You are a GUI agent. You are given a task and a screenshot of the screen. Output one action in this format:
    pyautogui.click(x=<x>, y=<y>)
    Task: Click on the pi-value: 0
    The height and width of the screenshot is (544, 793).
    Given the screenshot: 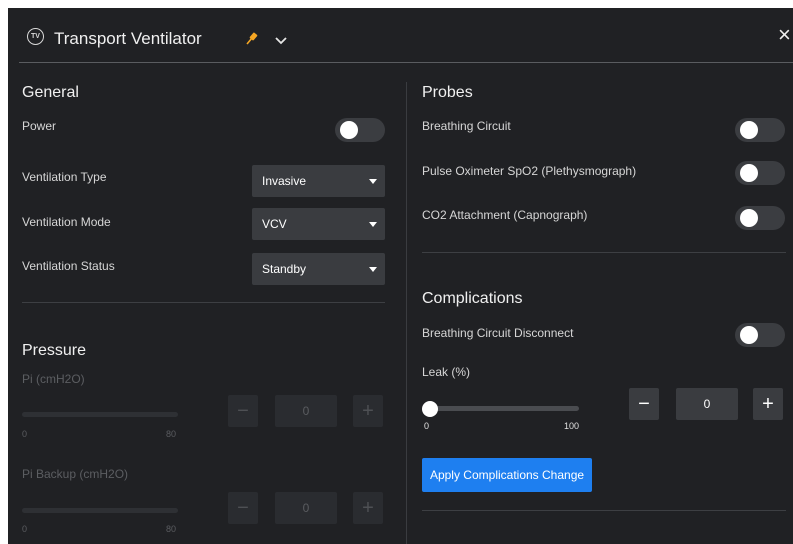 What is the action you would take?
    pyautogui.click(x=306, y=411)
    